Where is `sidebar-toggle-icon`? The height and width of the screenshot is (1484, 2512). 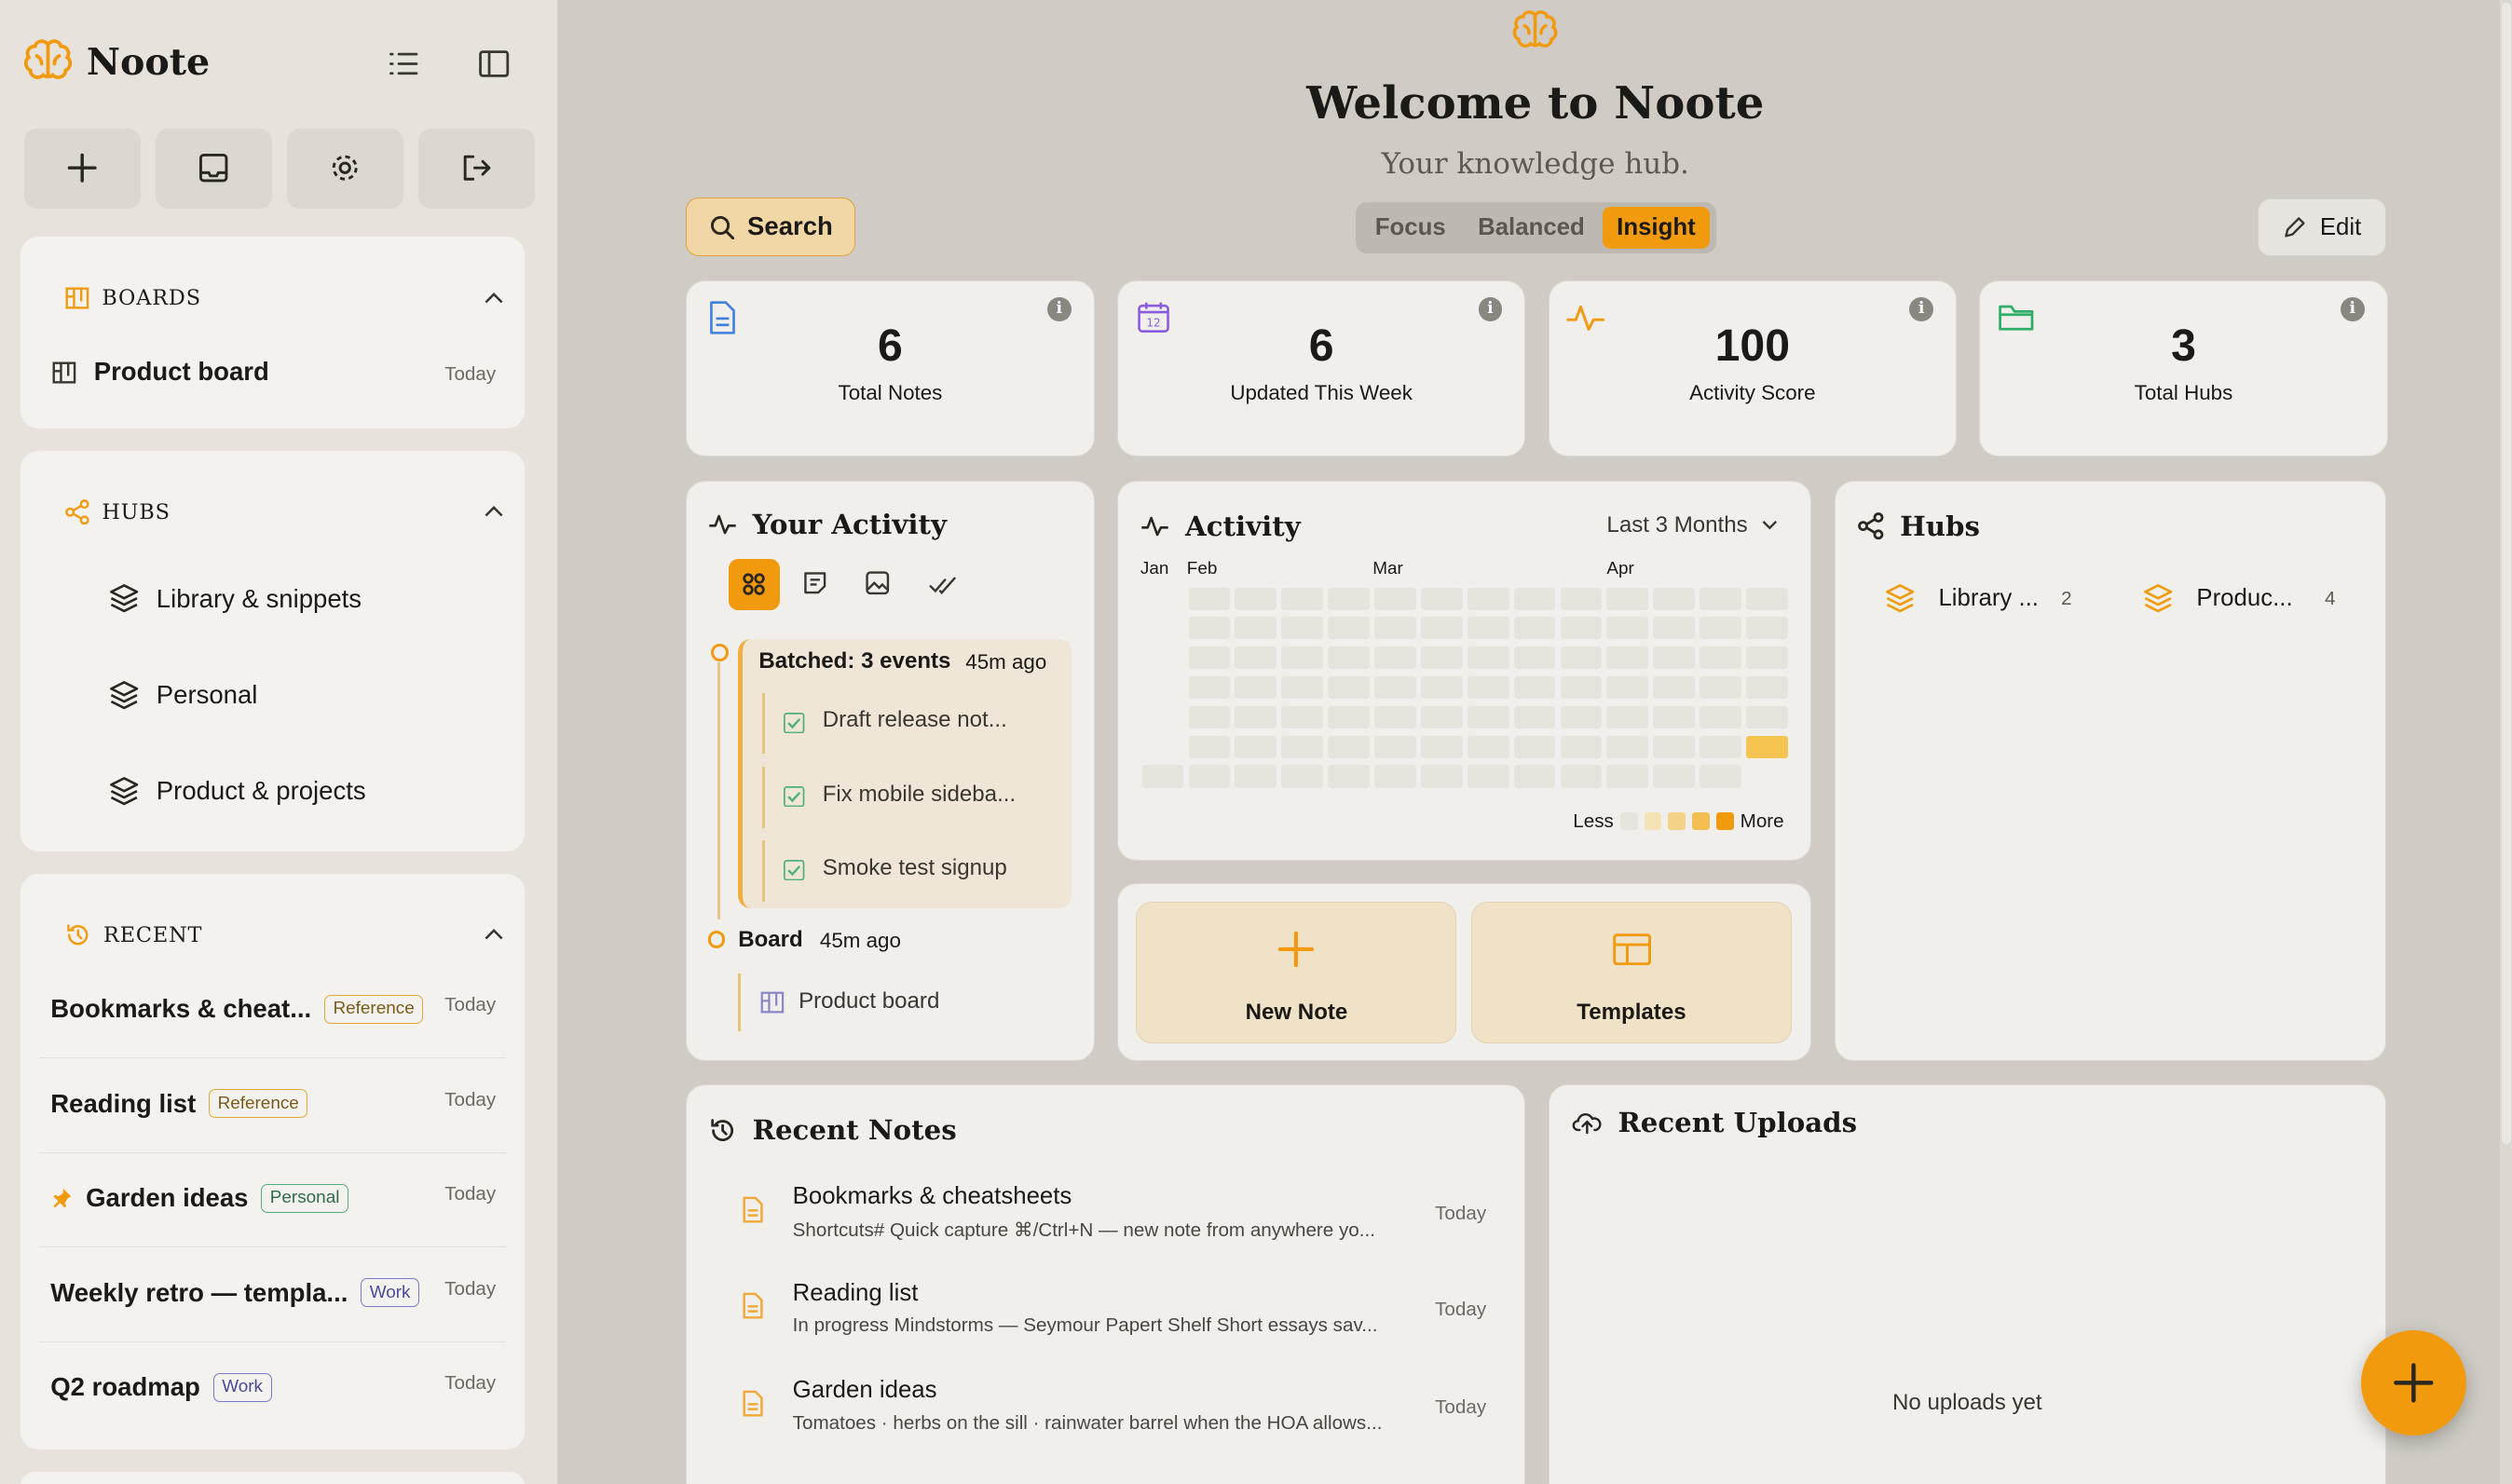
sidebar-toggle-icon is located at coordinates (493, 64).